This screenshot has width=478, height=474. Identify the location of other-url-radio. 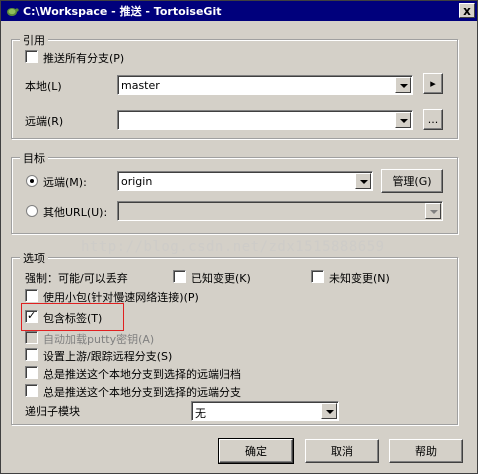
(32, 211).